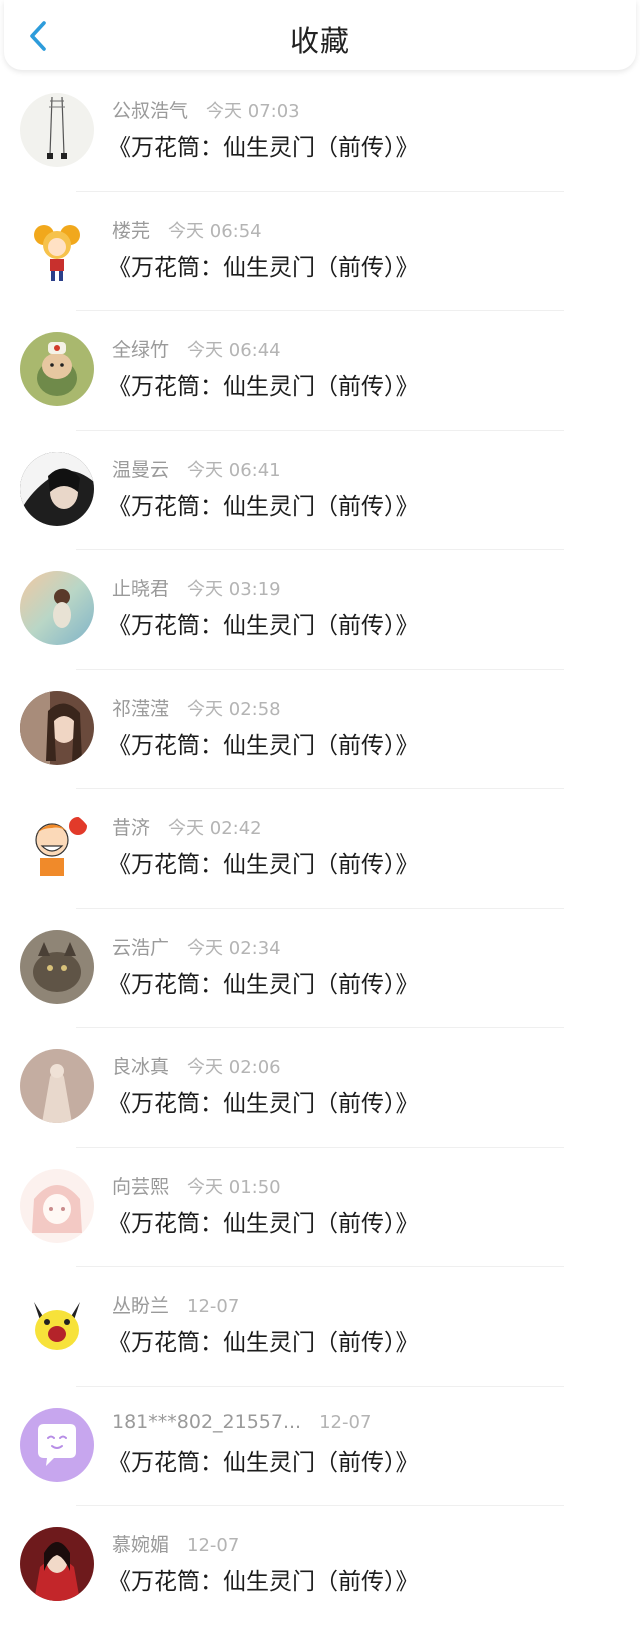 This screenshot has height=1626, width=640. I want to click on list-item: 公叔浩气 今天 07:03 《万花筒：仙生灵门（前传）》, so click(320, 132).